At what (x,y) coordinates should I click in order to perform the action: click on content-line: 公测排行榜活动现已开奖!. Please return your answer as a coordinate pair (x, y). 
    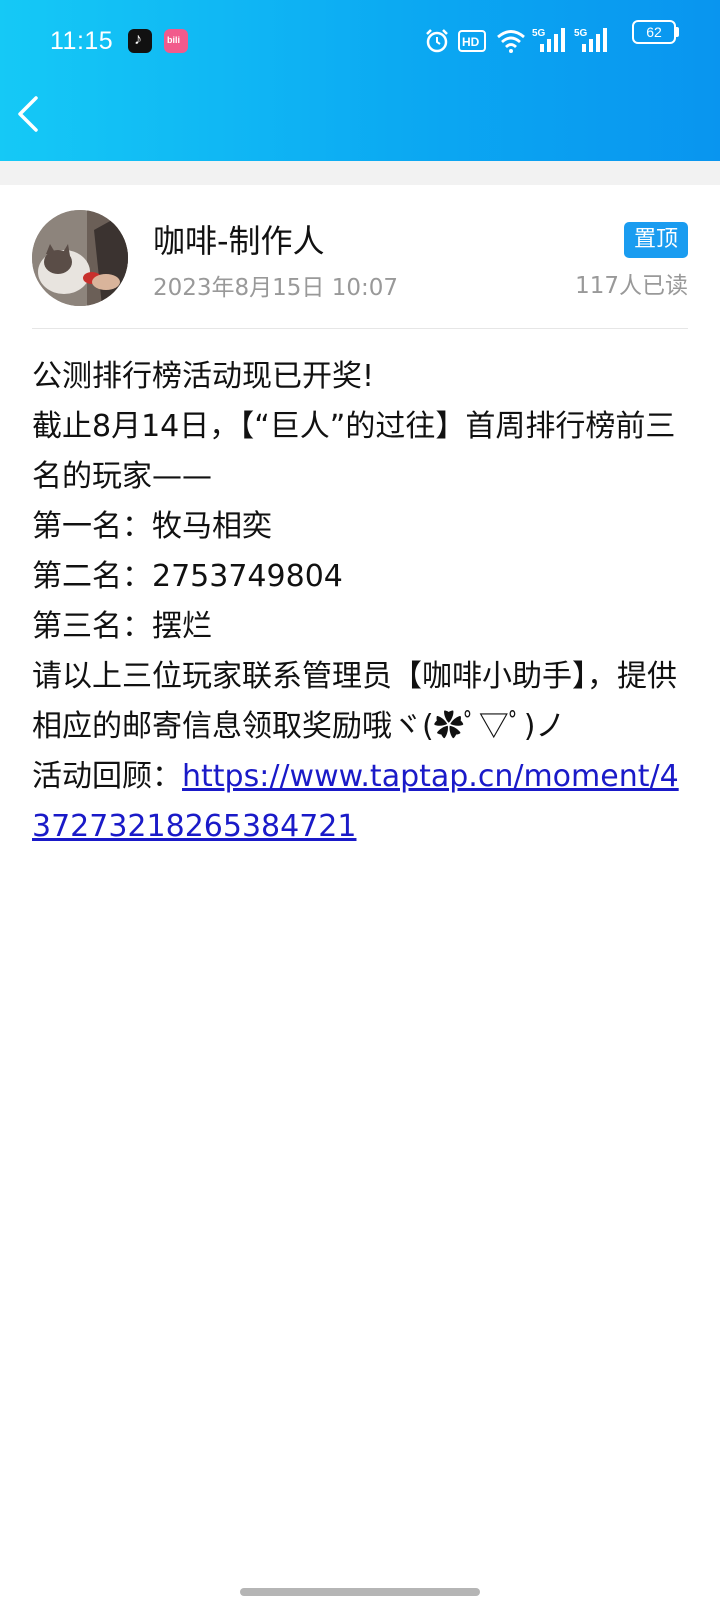
    Looking at the image, I should click on (203, 376).